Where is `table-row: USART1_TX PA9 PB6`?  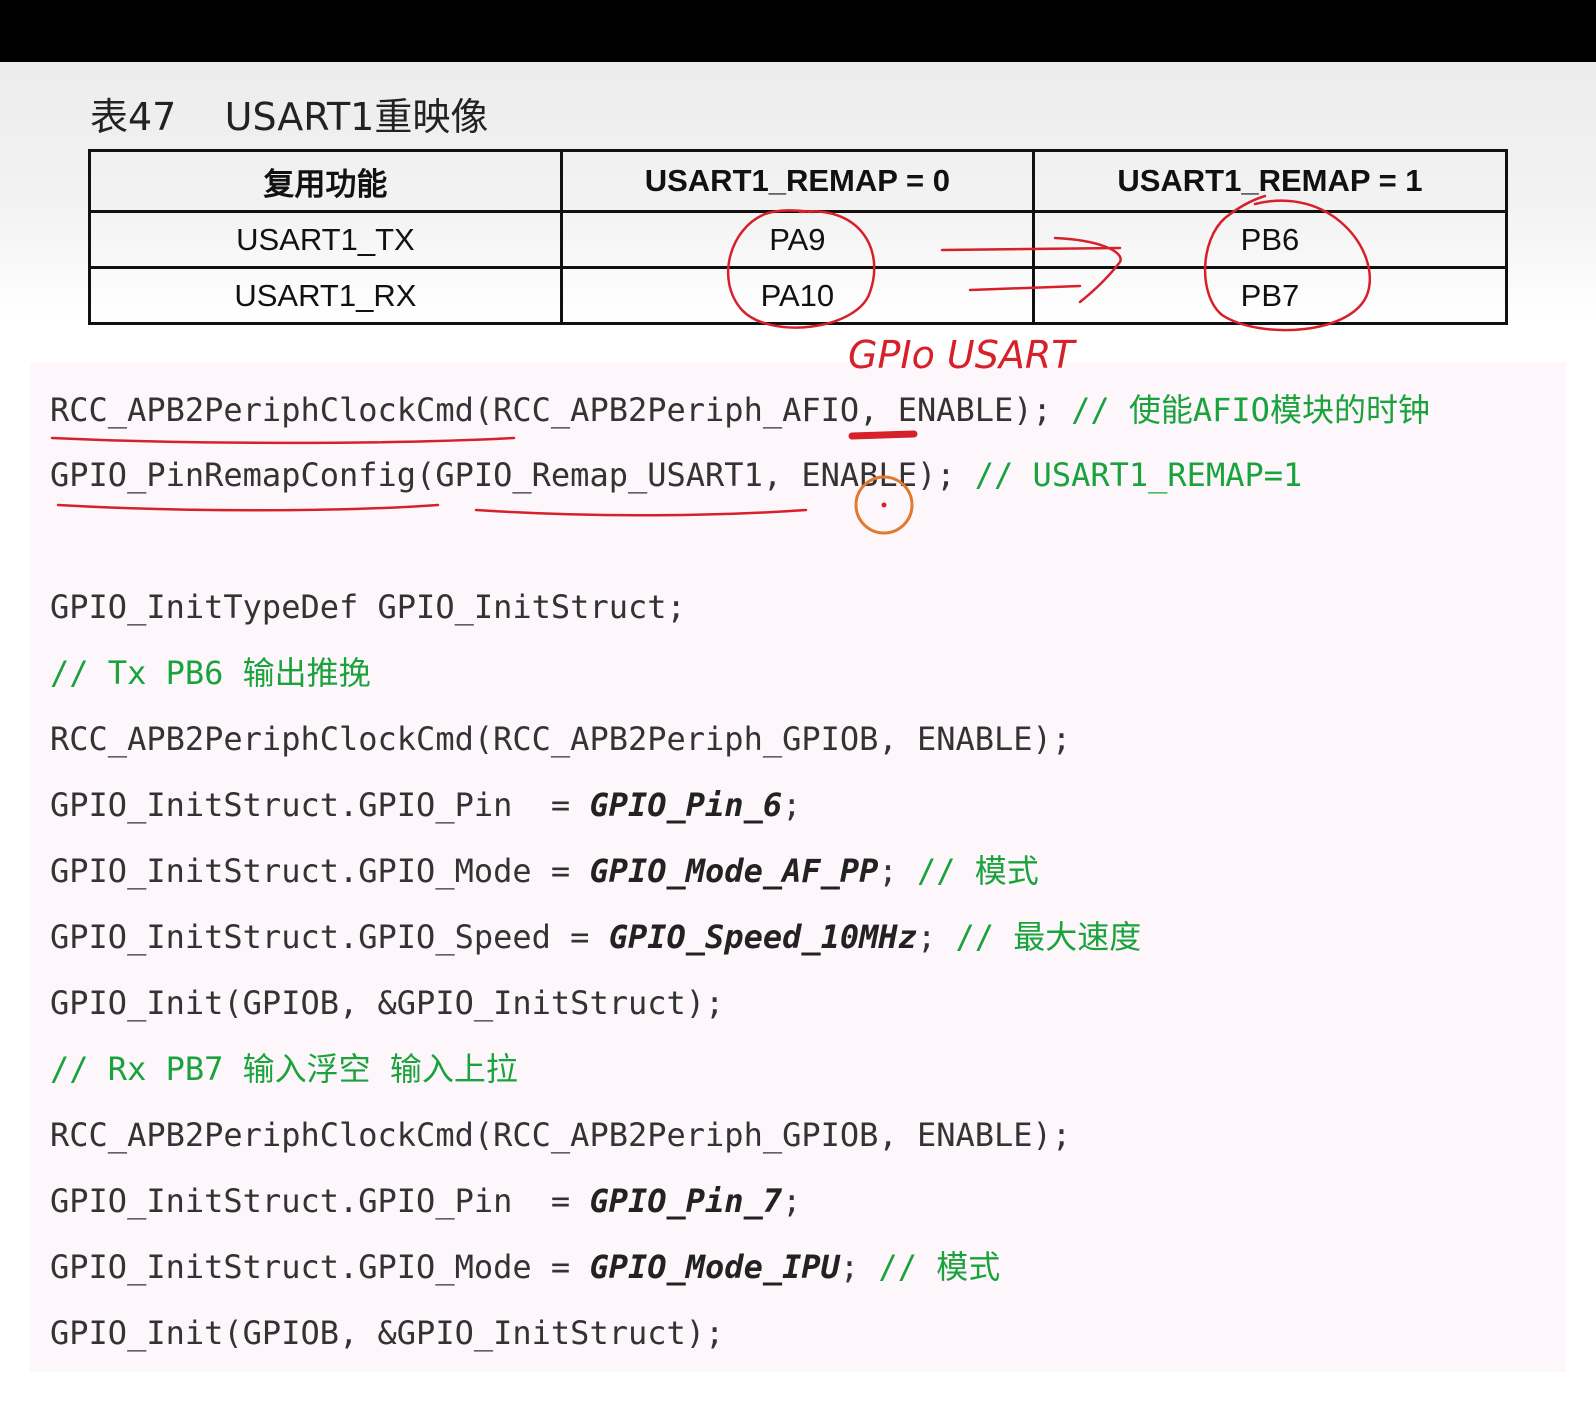
table-row: USART1_TX PA9 PB6 is located at coordinates (798, 239).